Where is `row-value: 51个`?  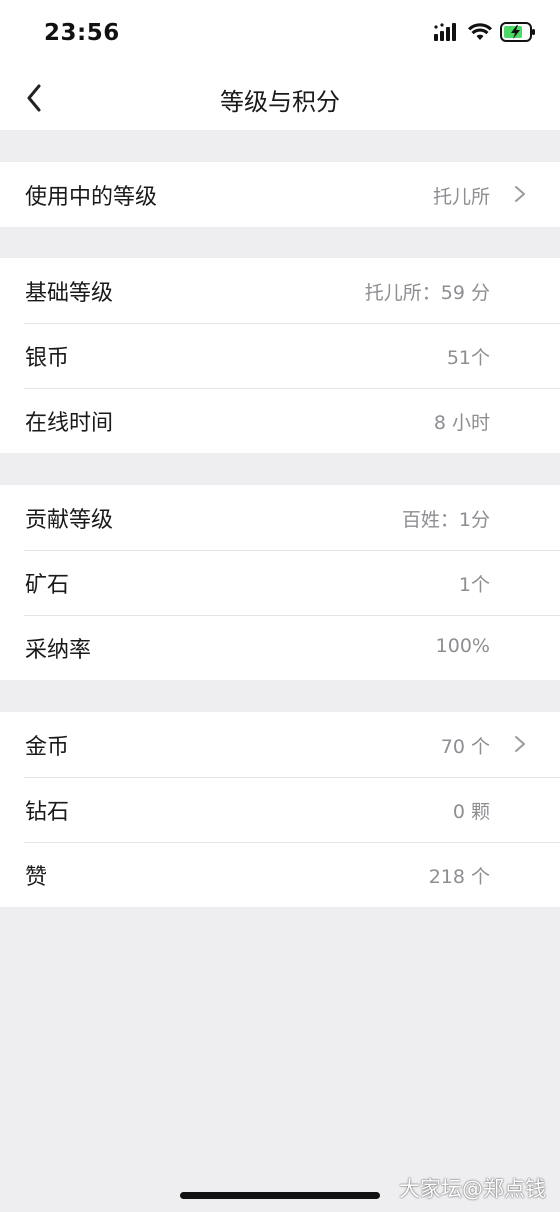 row-value: 51个 is located at coordinates (468, 358).